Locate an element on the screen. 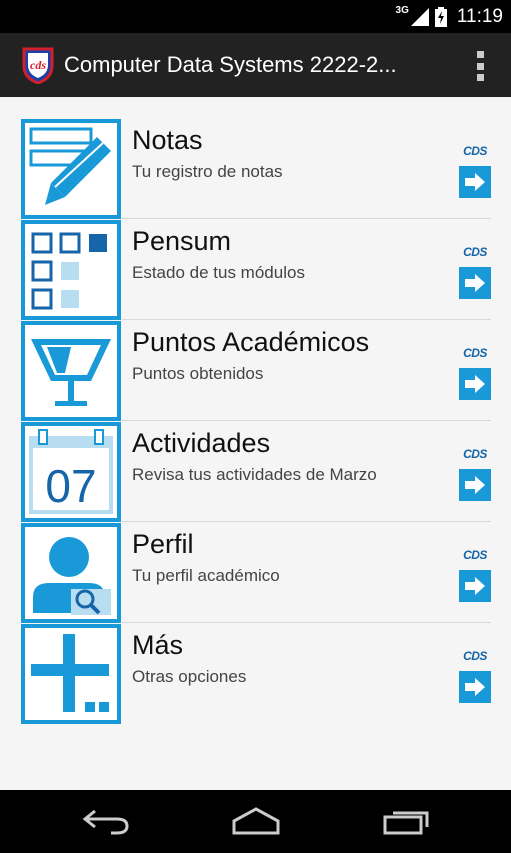  go-button-notas: CDS is located at coordinates (475, 172).